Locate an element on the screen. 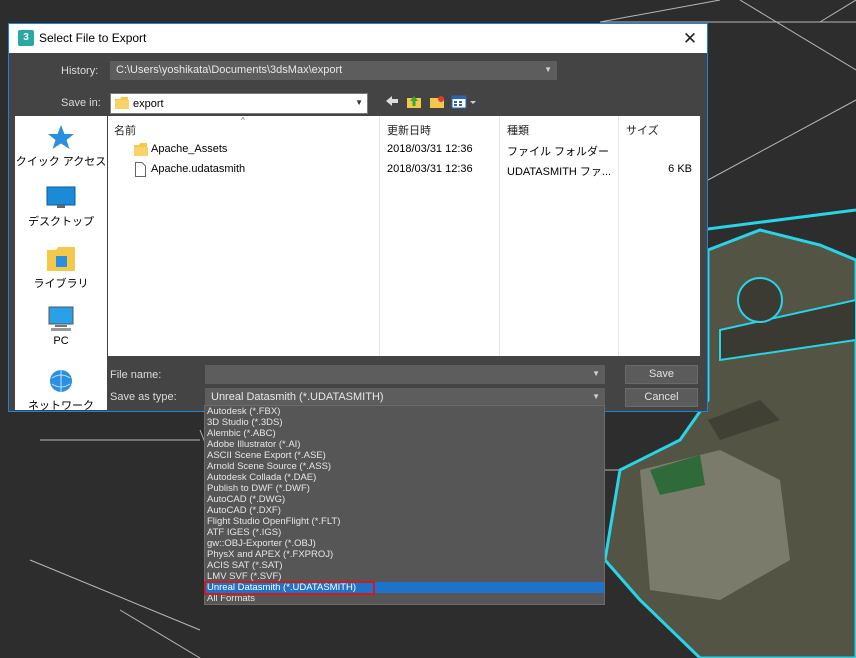  back-icon is located at coordinates (392, 103).